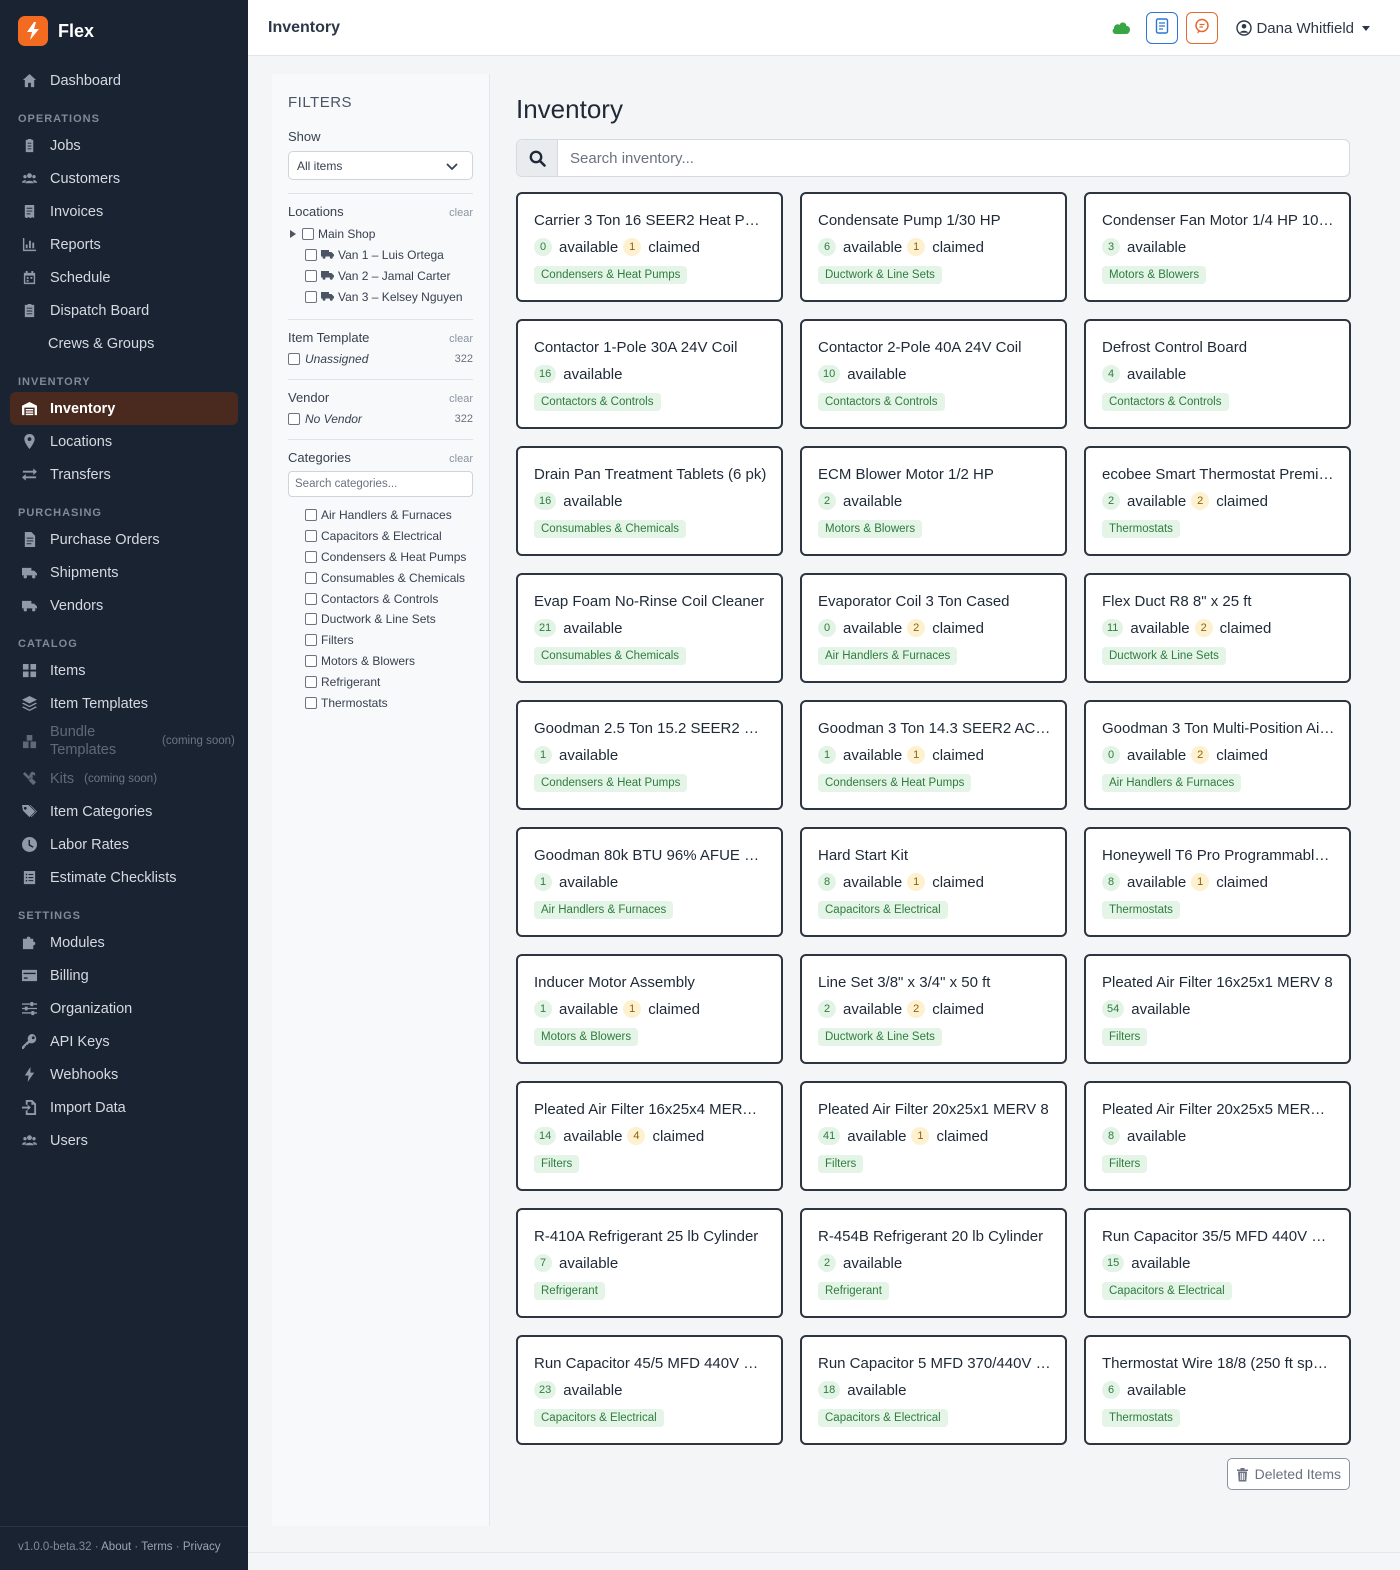 This screenshot has height=1570, width=1400. Describe the element at coordinates (119, 670) in the screenshot. I see `sidebar-item-items: Items` at that location.